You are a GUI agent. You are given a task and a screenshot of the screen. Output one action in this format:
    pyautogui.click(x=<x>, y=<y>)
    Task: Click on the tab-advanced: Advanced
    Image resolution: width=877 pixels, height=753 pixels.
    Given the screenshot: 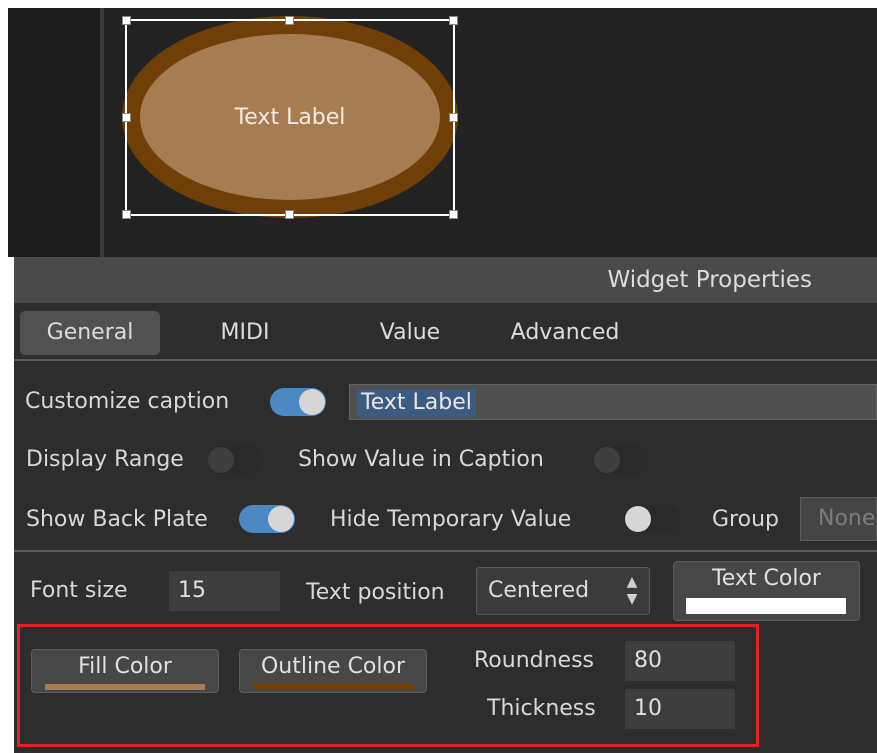 What is the action you would take?
    pyautogui.click(x=565, y=333)
    